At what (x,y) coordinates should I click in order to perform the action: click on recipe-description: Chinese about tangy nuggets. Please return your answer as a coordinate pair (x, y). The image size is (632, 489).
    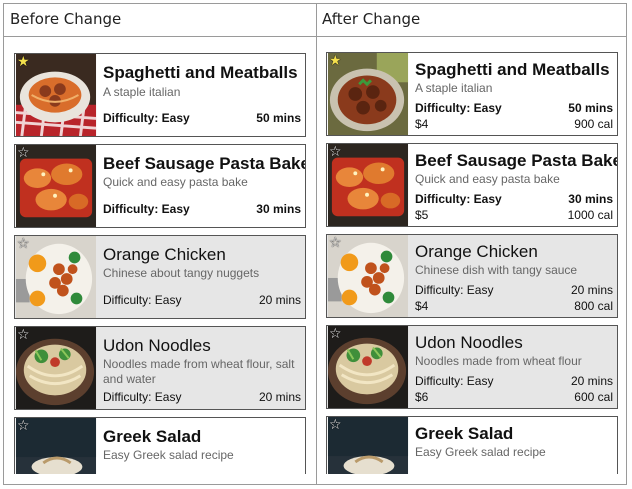
    Looking at the image, I should click on (181, 273).